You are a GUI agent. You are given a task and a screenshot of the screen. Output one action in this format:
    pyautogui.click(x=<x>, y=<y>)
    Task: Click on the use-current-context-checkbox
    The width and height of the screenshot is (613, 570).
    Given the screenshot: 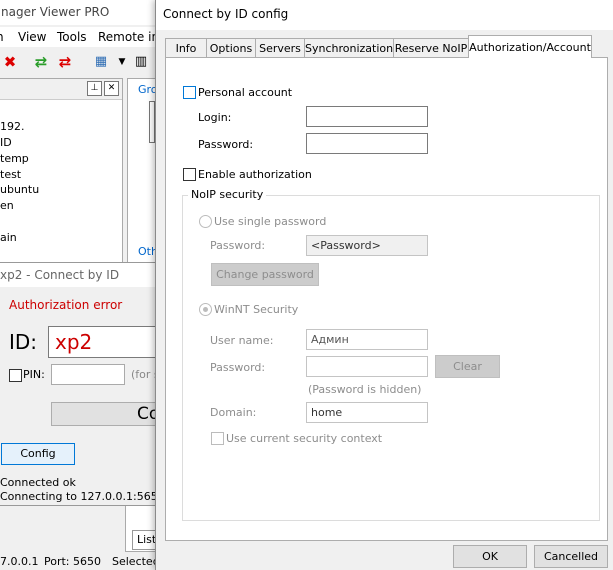 What is the action you would take?
    pyautogui.click(x=217, y=438)
    